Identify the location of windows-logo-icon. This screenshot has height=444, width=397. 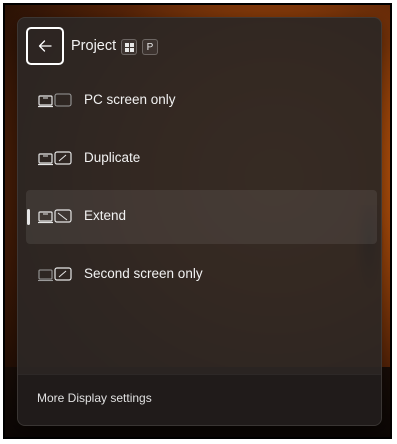
(129, 47).